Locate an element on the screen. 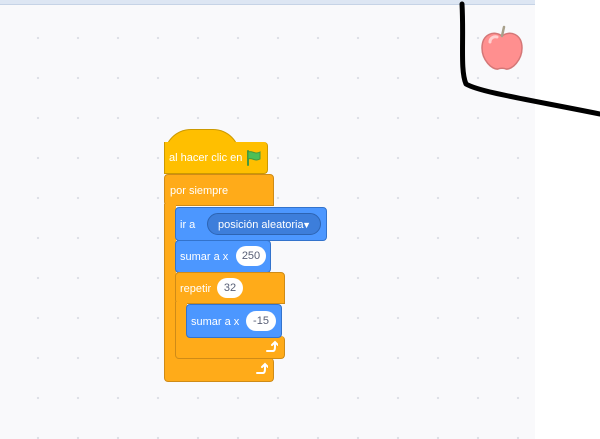 Image resolution: width=600 pixels, height=439 pixels. chevron-down-icon: ▼ is located at coordinates (306, 225).